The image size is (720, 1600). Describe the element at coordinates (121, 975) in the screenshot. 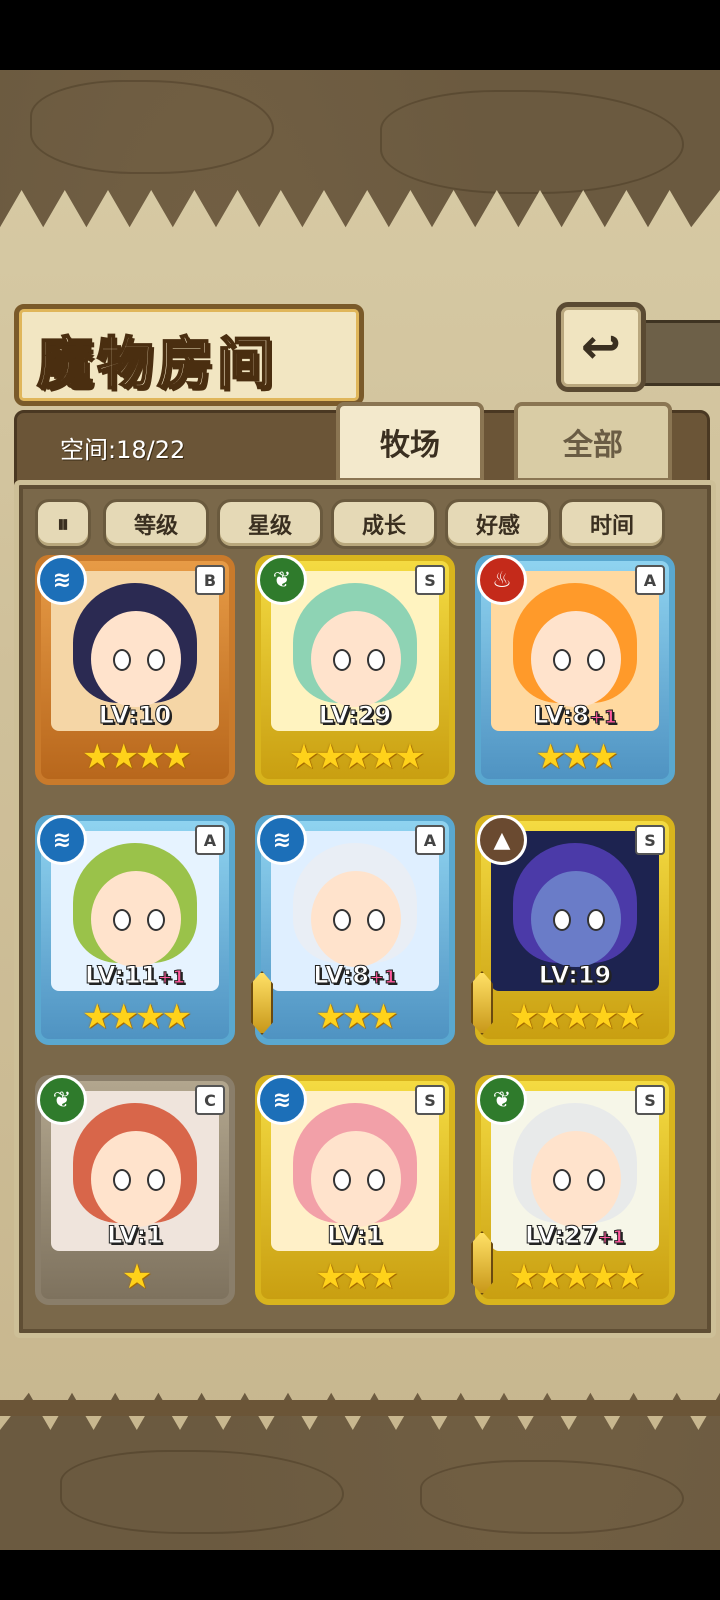

I see `level-text: LV:11` at that location.